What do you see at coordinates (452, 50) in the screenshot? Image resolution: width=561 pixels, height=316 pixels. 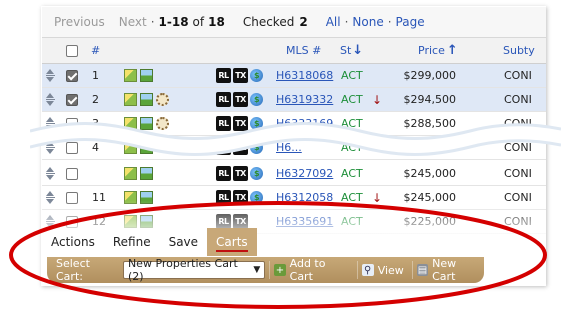 I see `sort-up-icon: ↑` at bounding box center [452, 50].